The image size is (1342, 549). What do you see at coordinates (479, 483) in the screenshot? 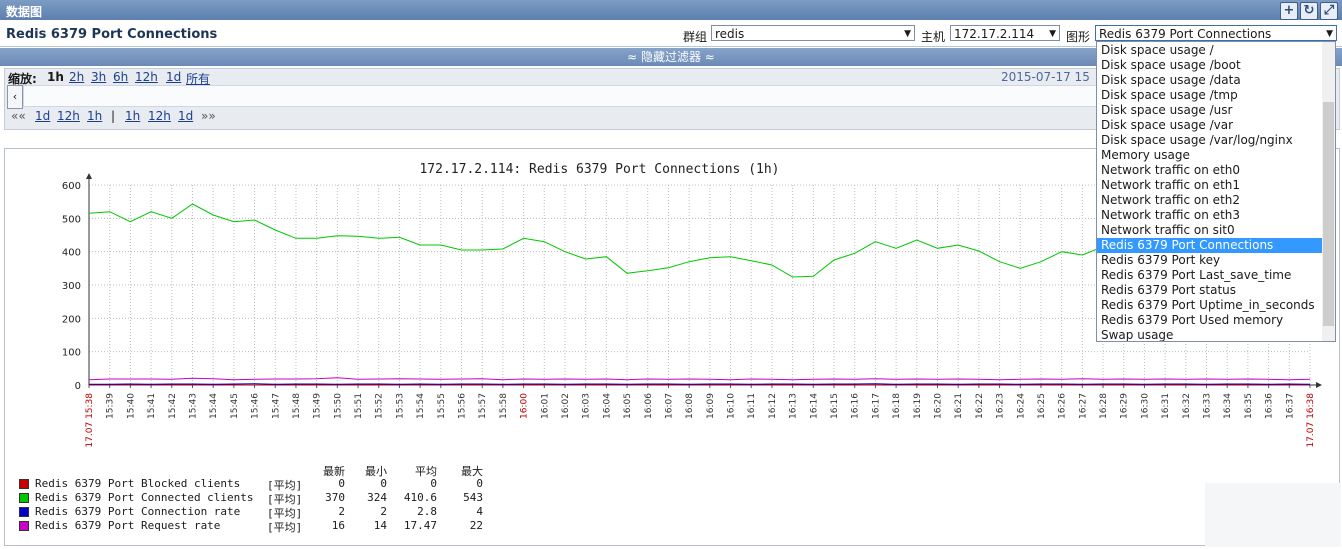
I see `legend-max: 0` at bounding box center [479, 483].